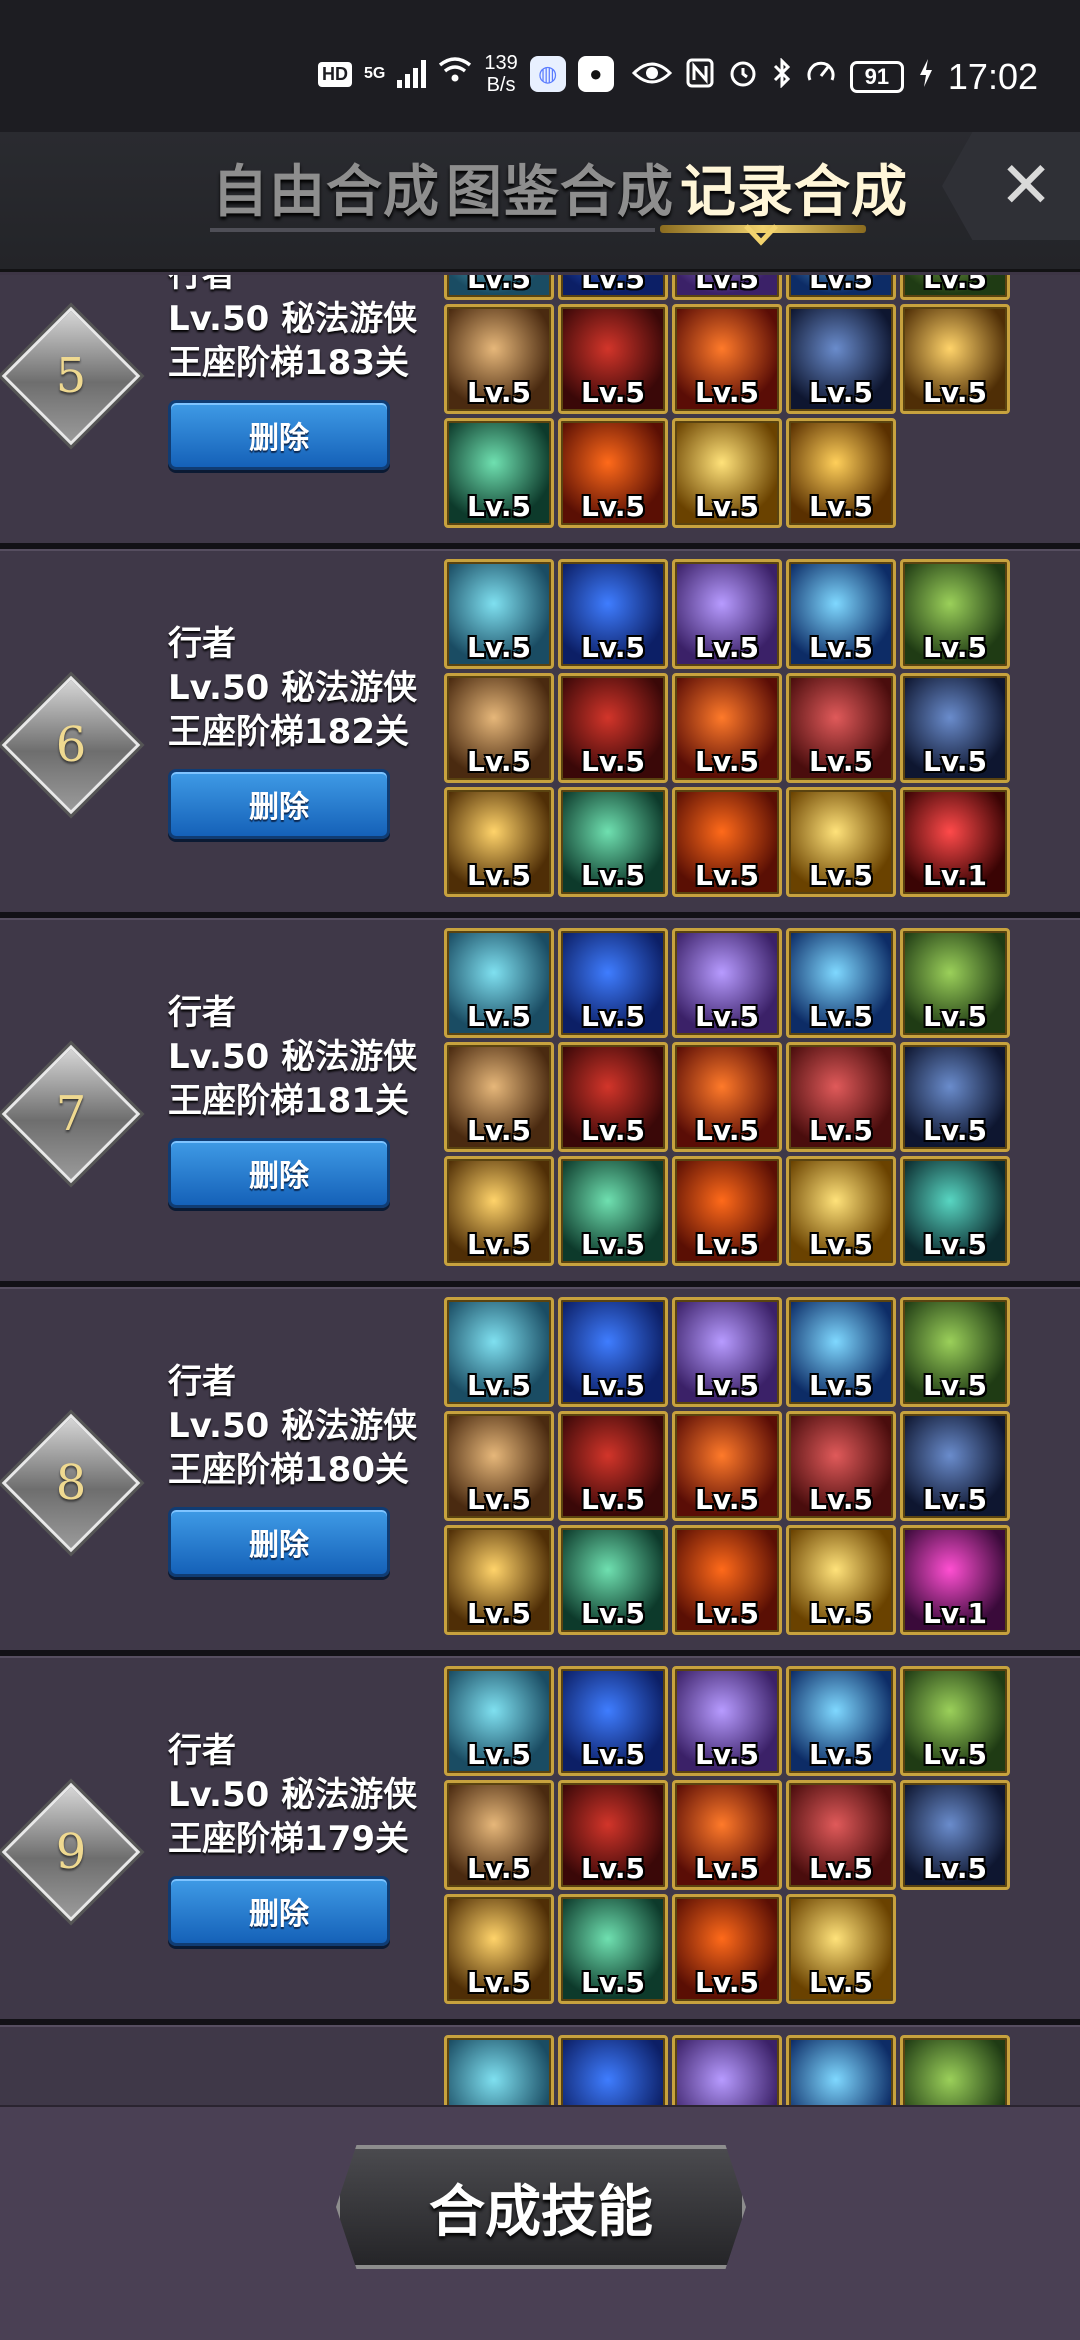 This screenshot has height=2340, width=1080. What do you see at coordinates (955, 1580) in the screenshot?
I see `magenta-claw-icon: Lv.1` at bounding box center [955, 1580].